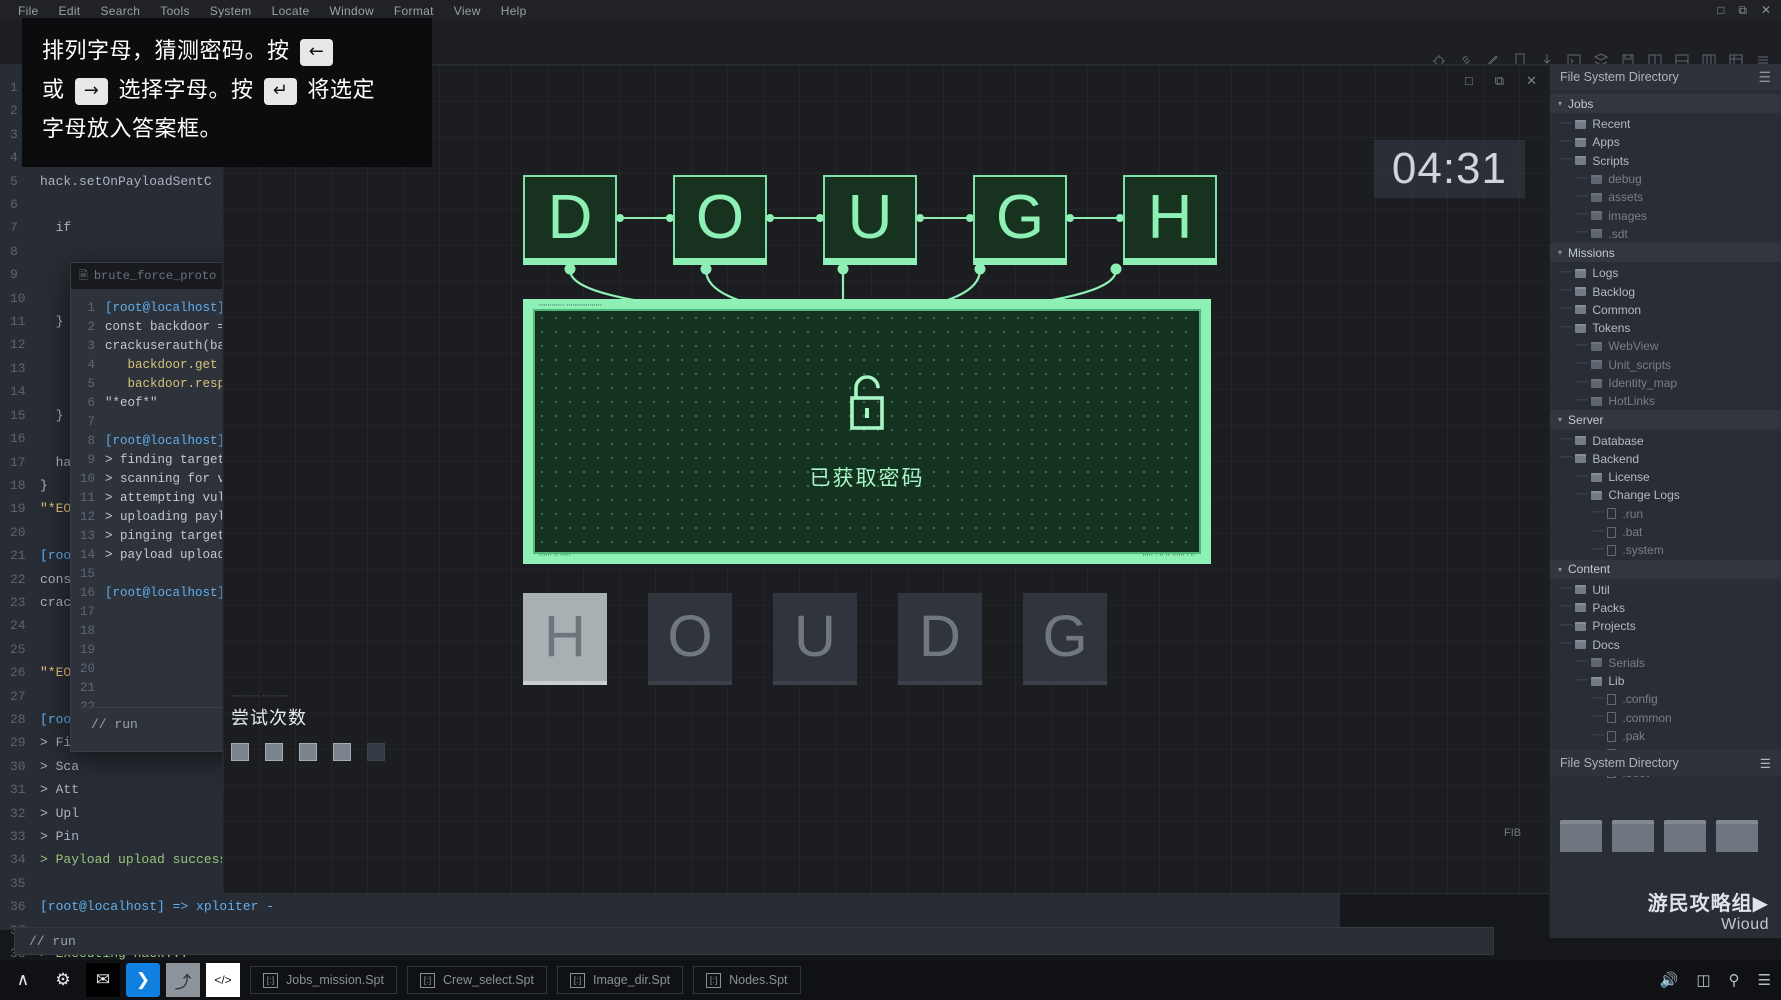 The width and height of the screenshot is (1781, 1000). Describe the element at coordinates (1665, 699) in the screenshot. I see `file-tree-item--config: ── .config` at that location.